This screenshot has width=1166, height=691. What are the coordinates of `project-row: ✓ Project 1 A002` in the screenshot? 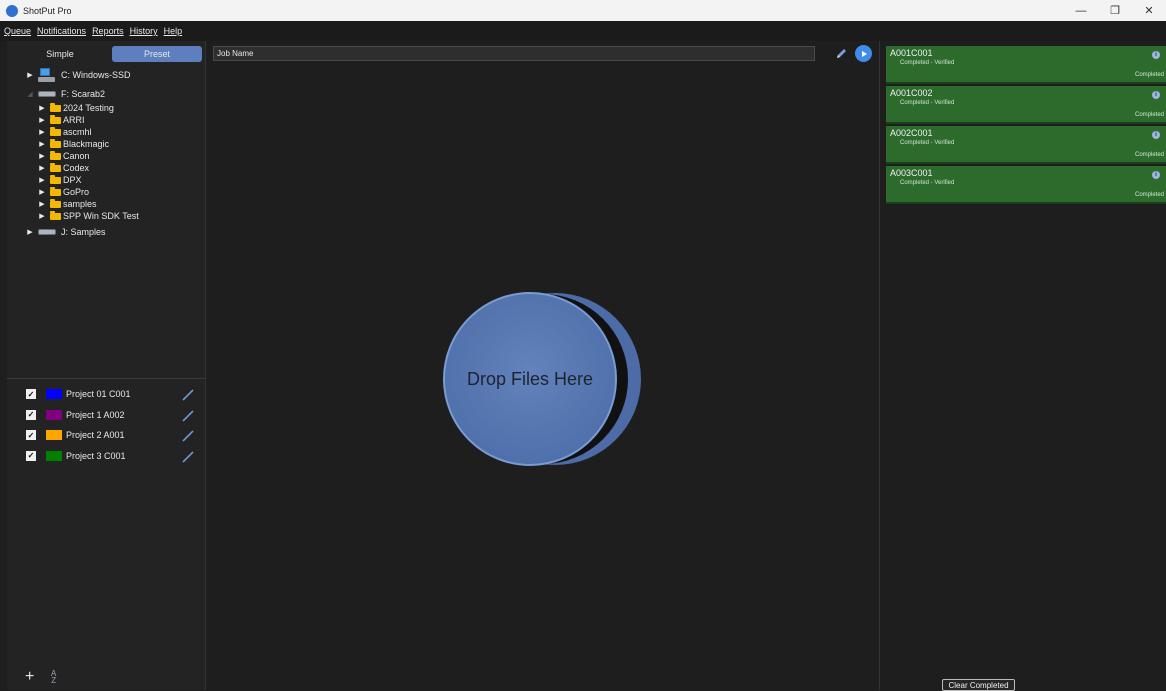 It's located at (106, 415).